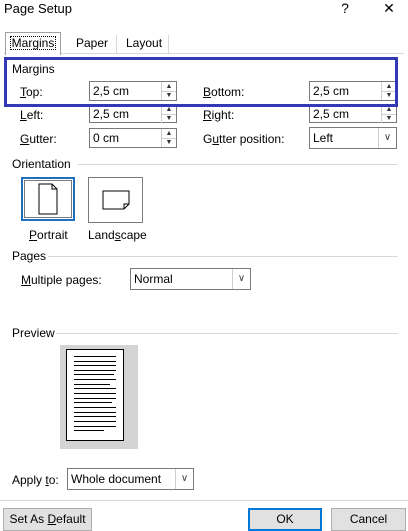 The image size is (408, 531). Describe the element at coordinates (61, 280) in the screenshot. I see `multiple-pages-label: Multiple pages:` at that location.